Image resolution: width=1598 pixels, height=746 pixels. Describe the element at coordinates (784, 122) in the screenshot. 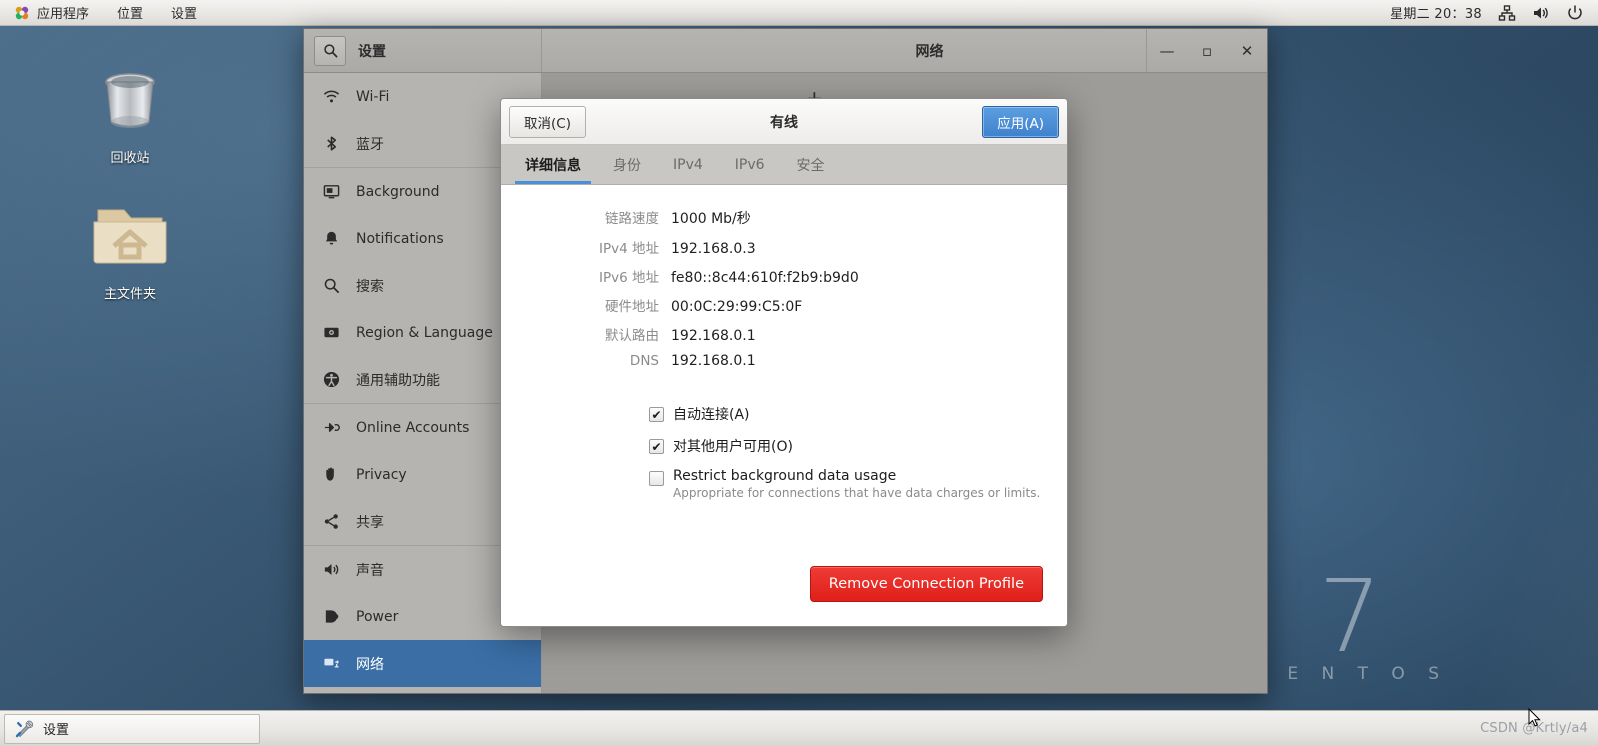

I see `dialog-header: 取消(C) 有线 应用(A)` at that location.